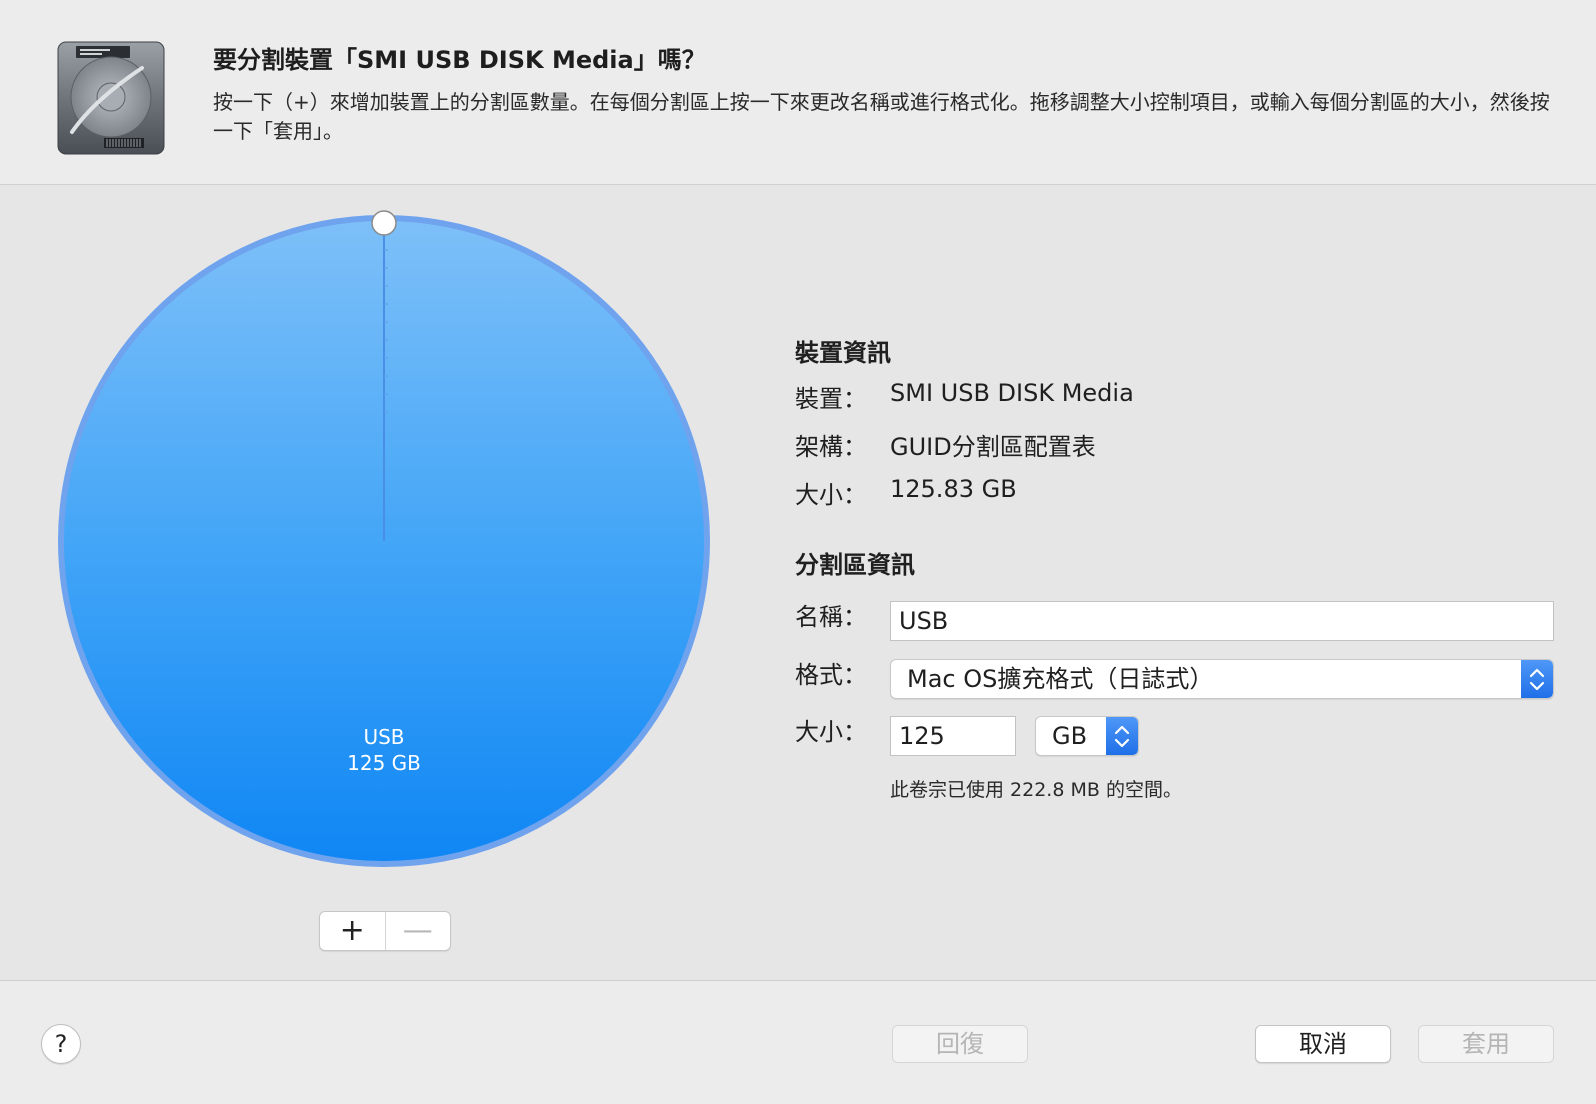  I want to click on resize-handle, so click(384, 223).